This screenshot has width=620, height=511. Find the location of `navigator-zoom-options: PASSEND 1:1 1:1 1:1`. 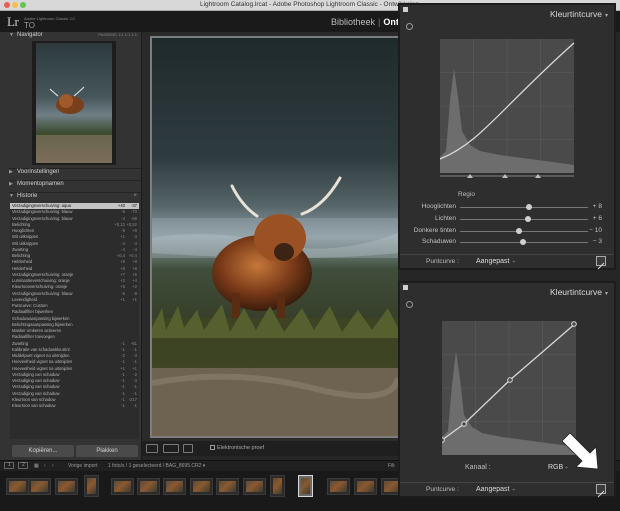

navigator-zoom-options: PASSEND 1:1 1:1 1:1 is located at coordinates (117, 34).